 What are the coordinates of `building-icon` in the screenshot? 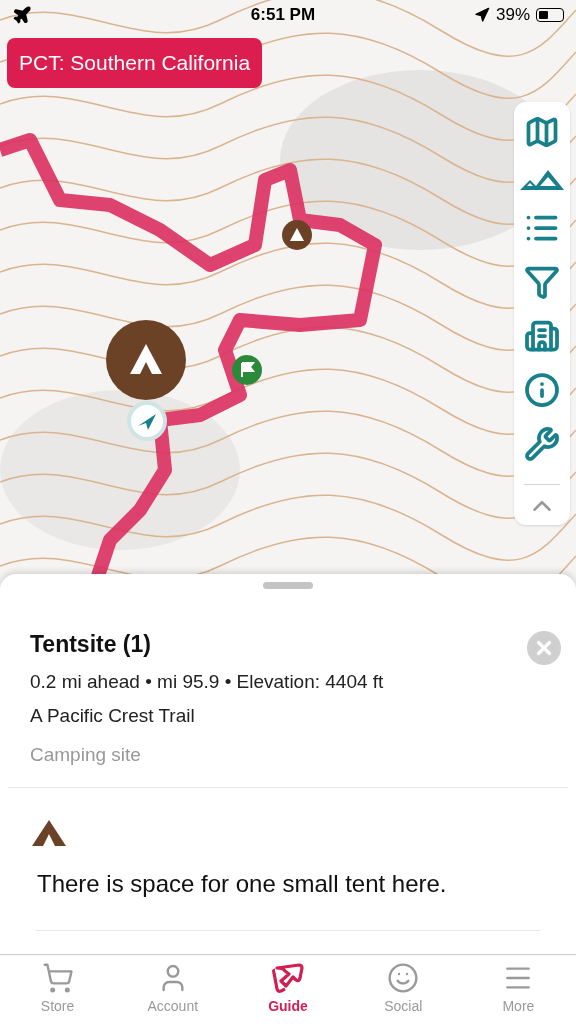 It's located at (542, 336).